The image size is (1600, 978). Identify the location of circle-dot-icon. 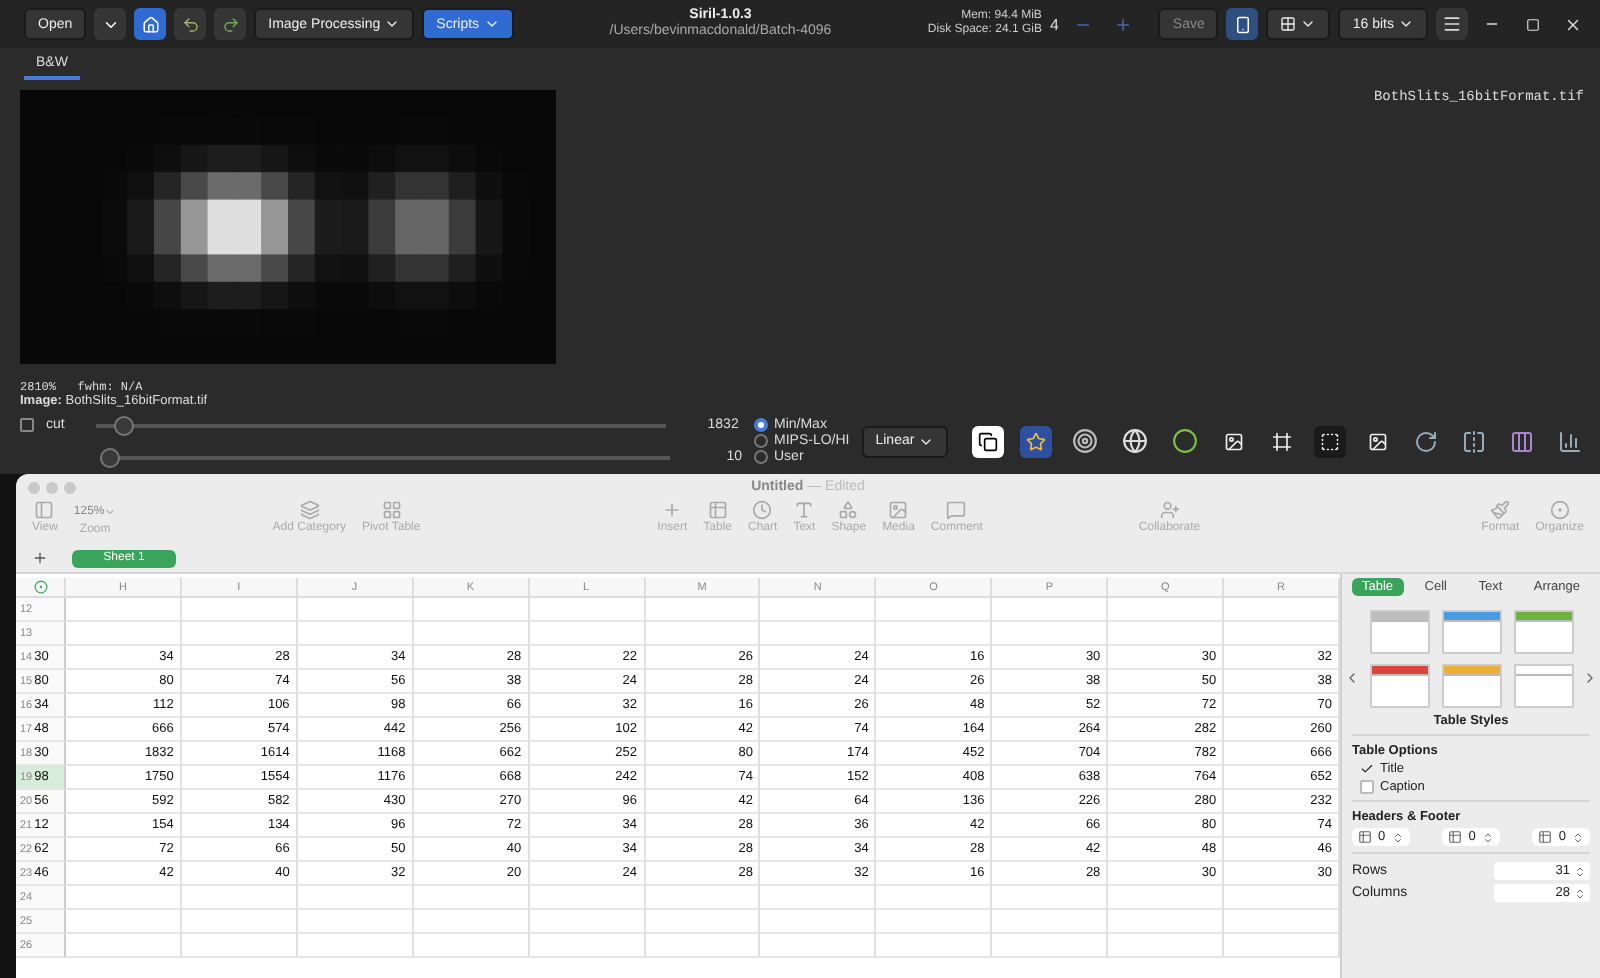
(1559, 510).